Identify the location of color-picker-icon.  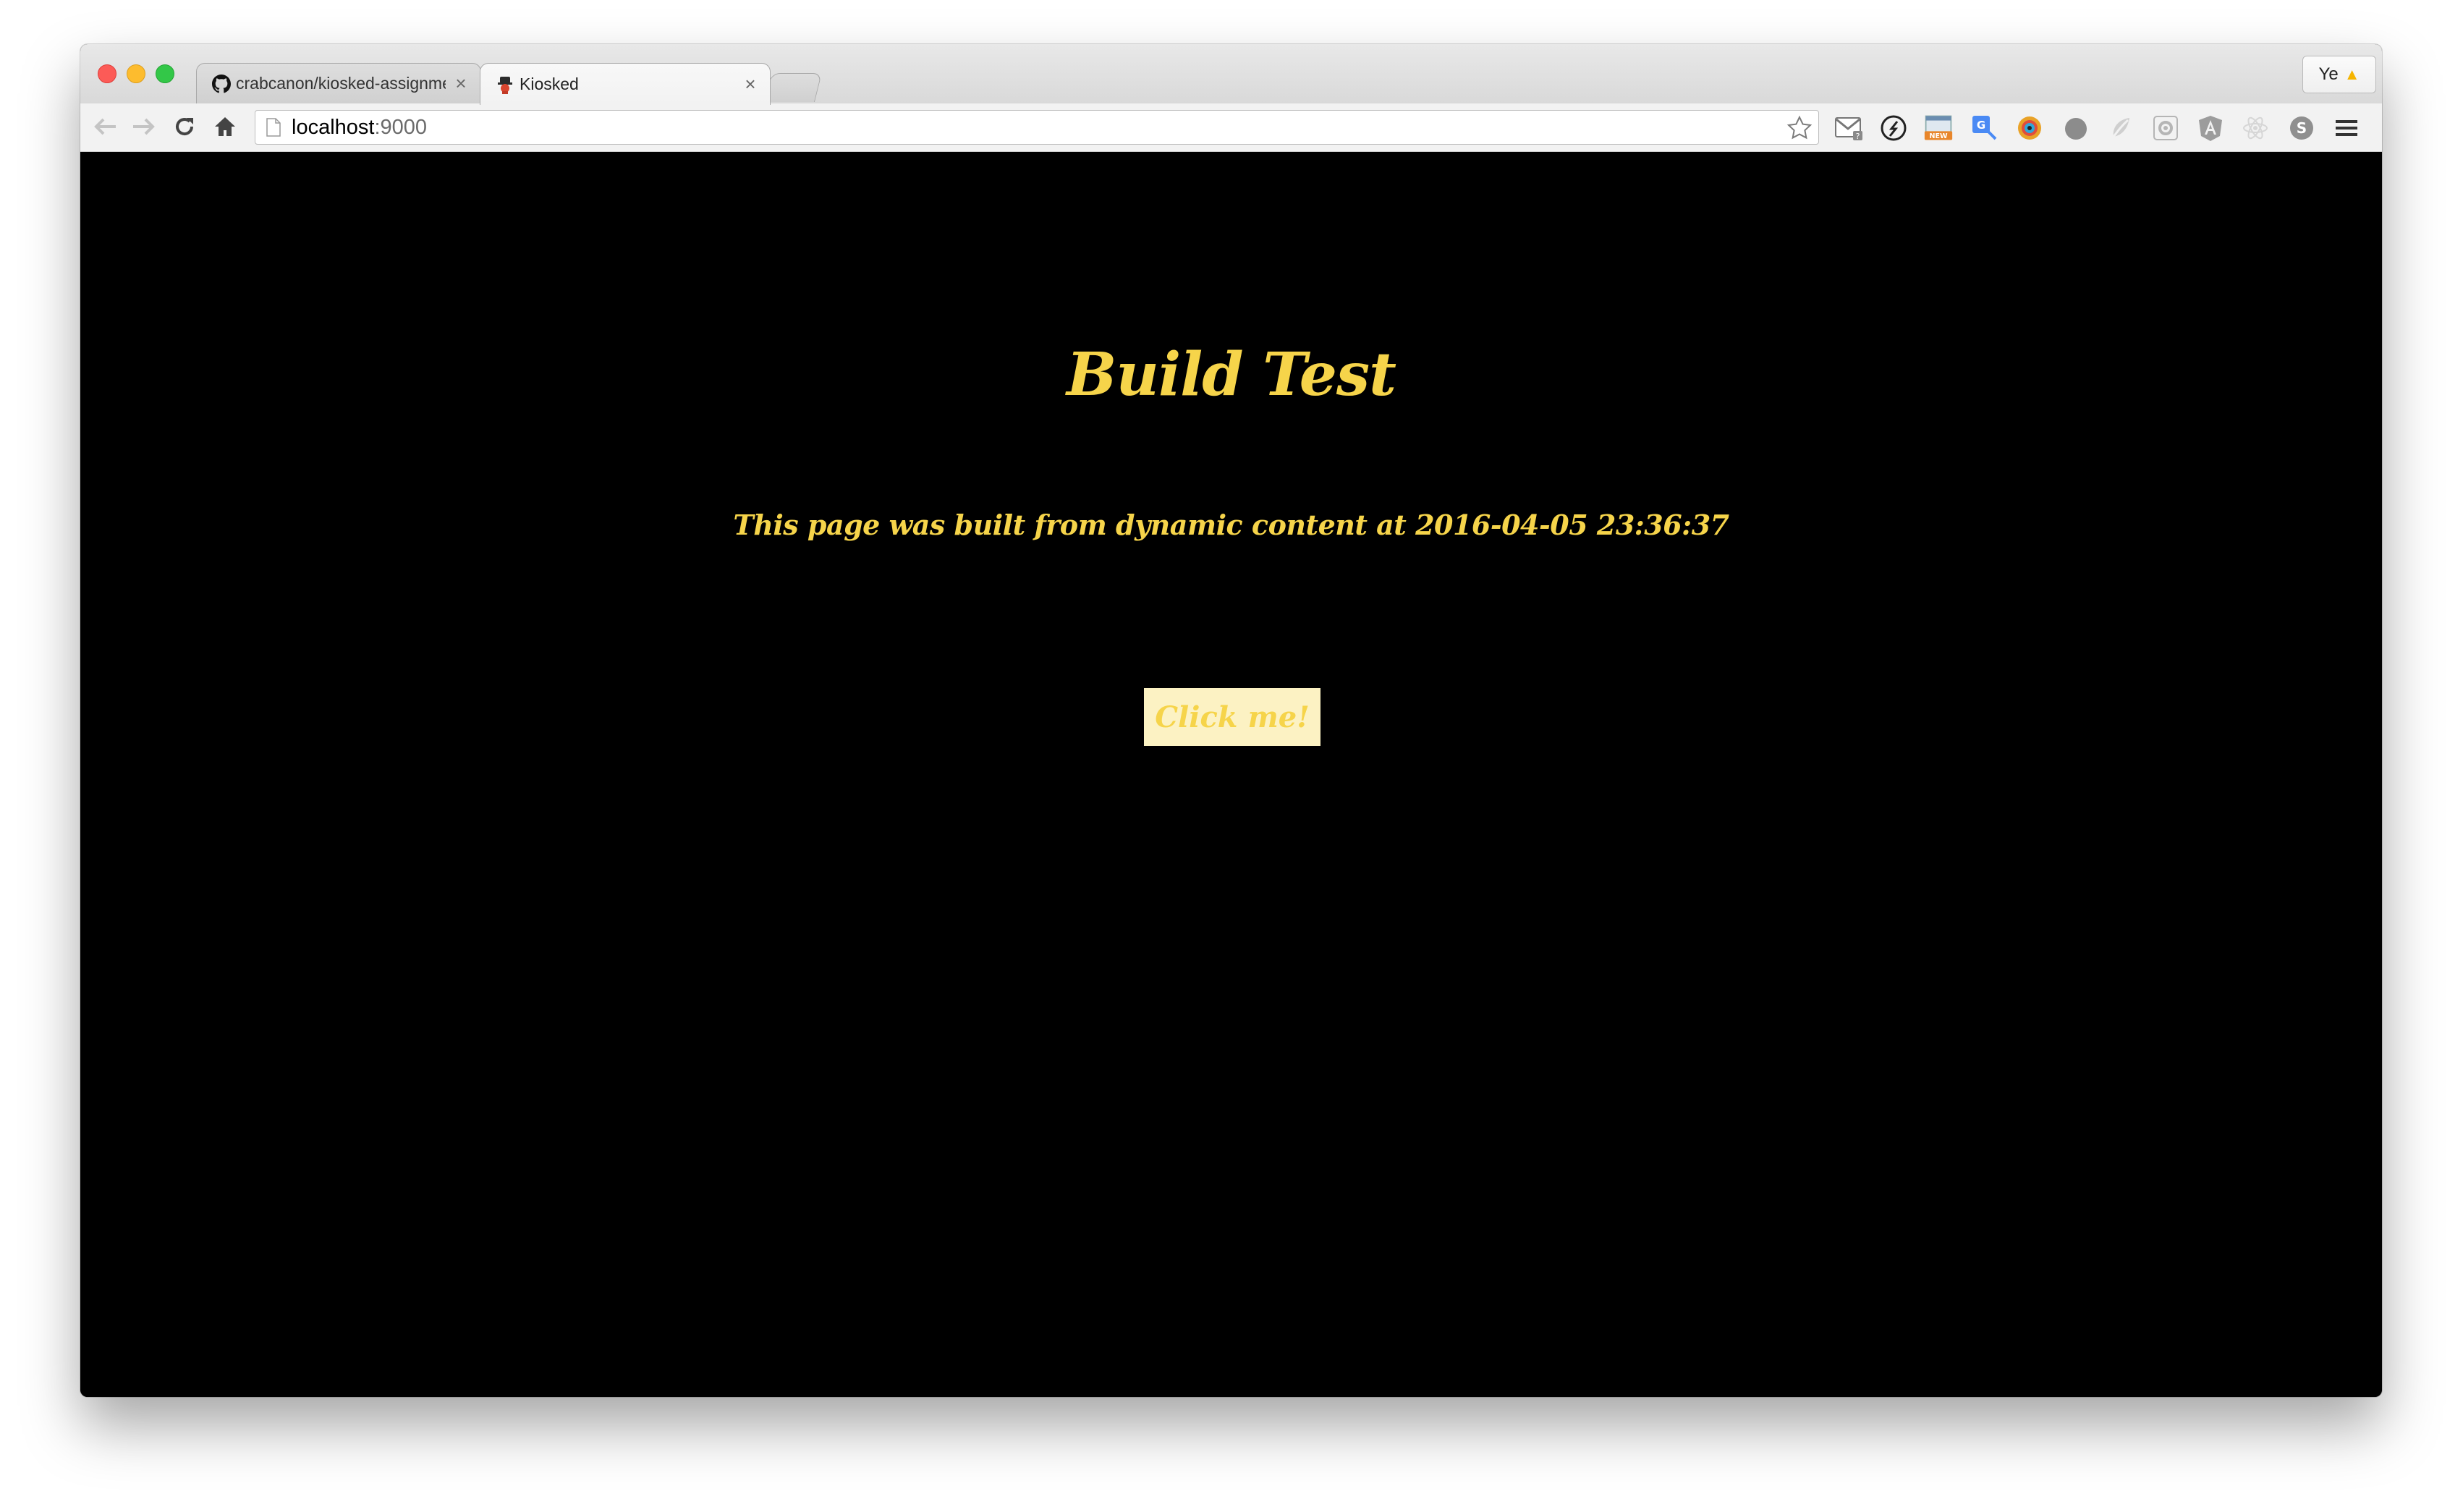
(2029, 128).